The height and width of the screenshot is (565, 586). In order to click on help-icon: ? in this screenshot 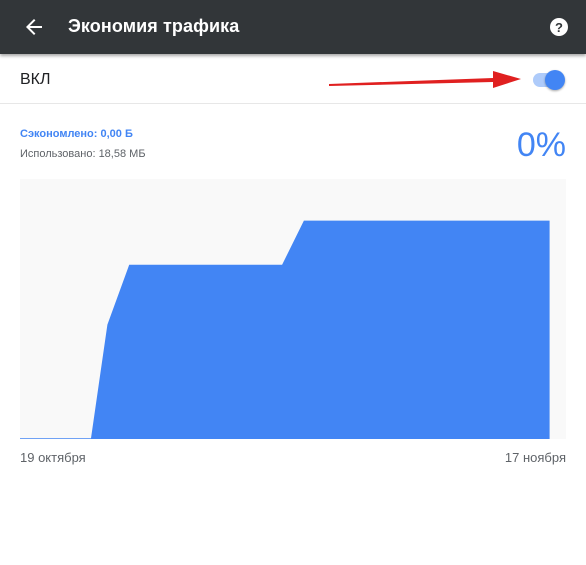, I will do `click(559, 27)`.